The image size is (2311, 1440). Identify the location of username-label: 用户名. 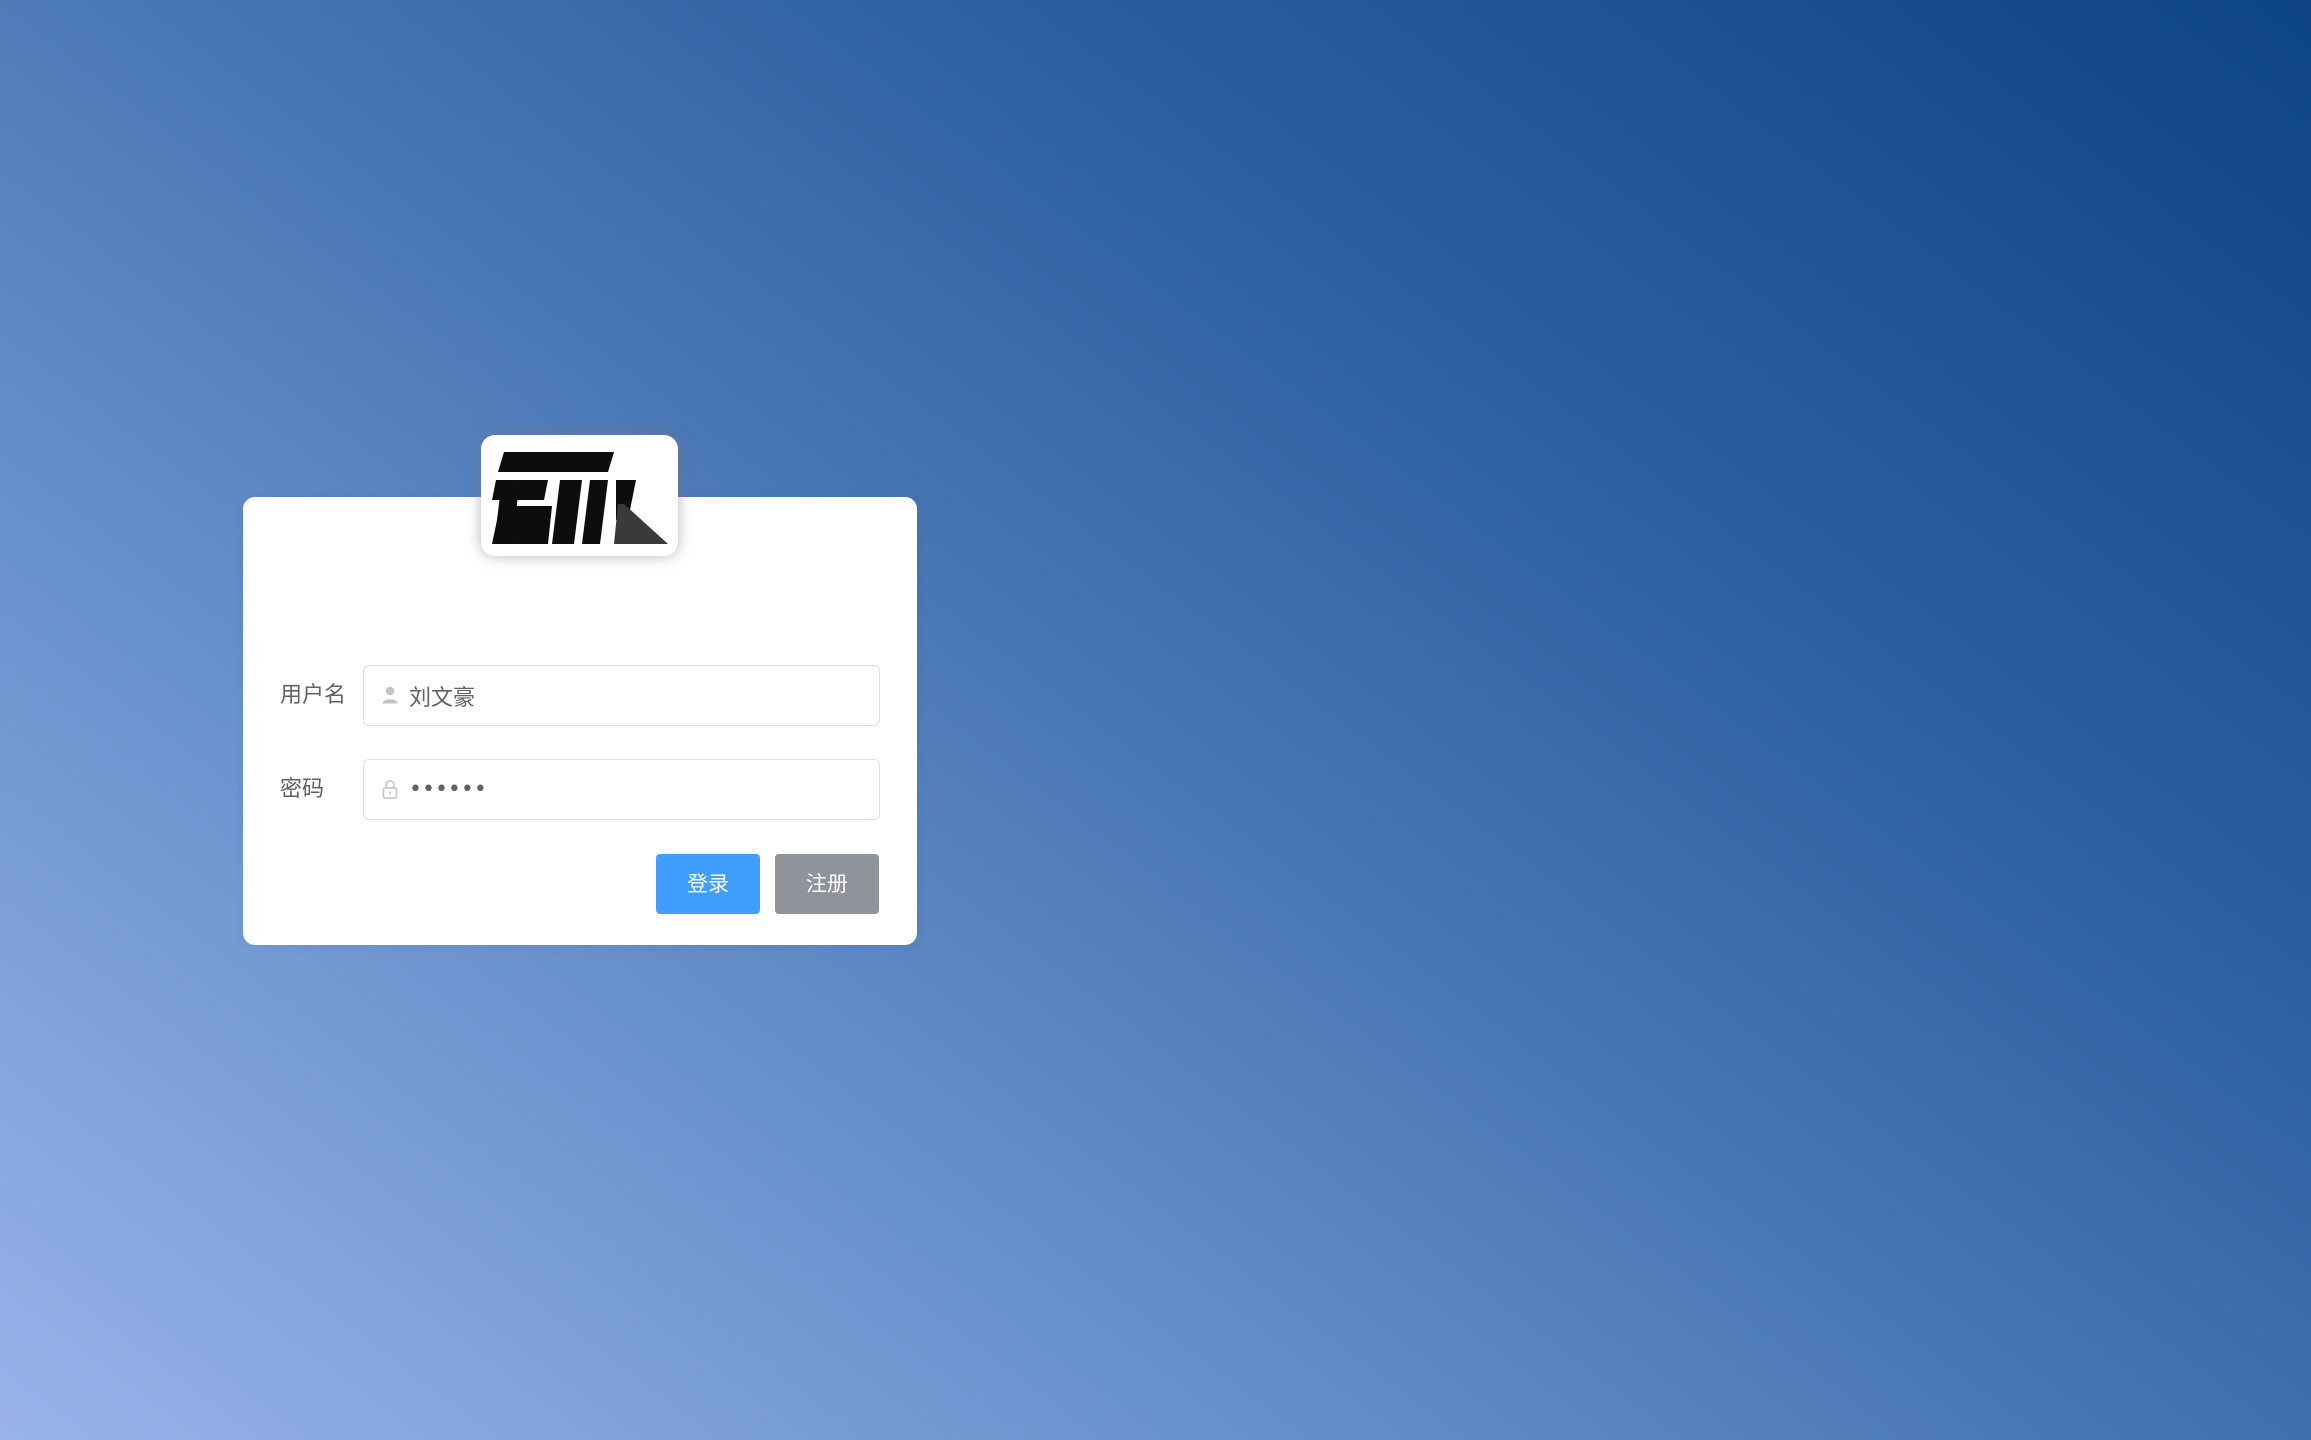
(313, 695).